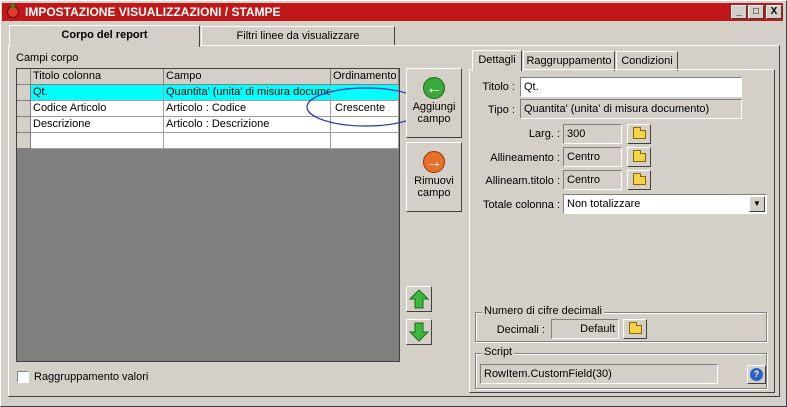 This screenshot has width=787, height=407. What do you see at coordinates (521, 205) in the screenshot?
I see `totale-colonna-label: Totale colonna :` at bounding box center [521, 205].